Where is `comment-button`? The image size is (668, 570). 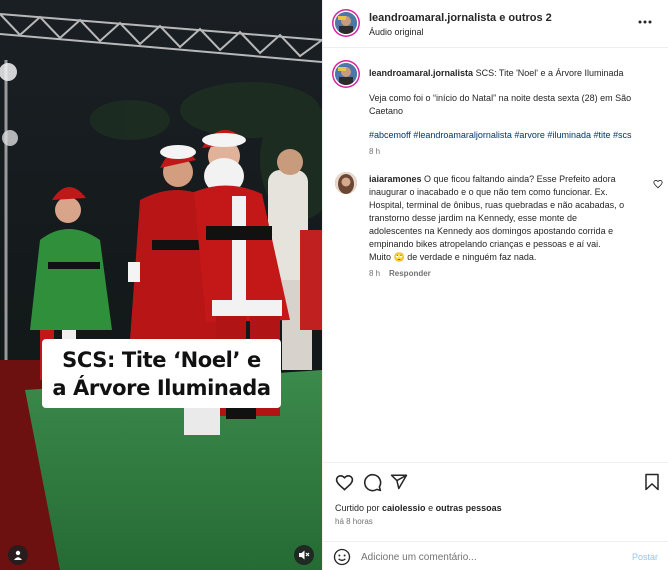
comment-button is located at coordinates (372, 482).